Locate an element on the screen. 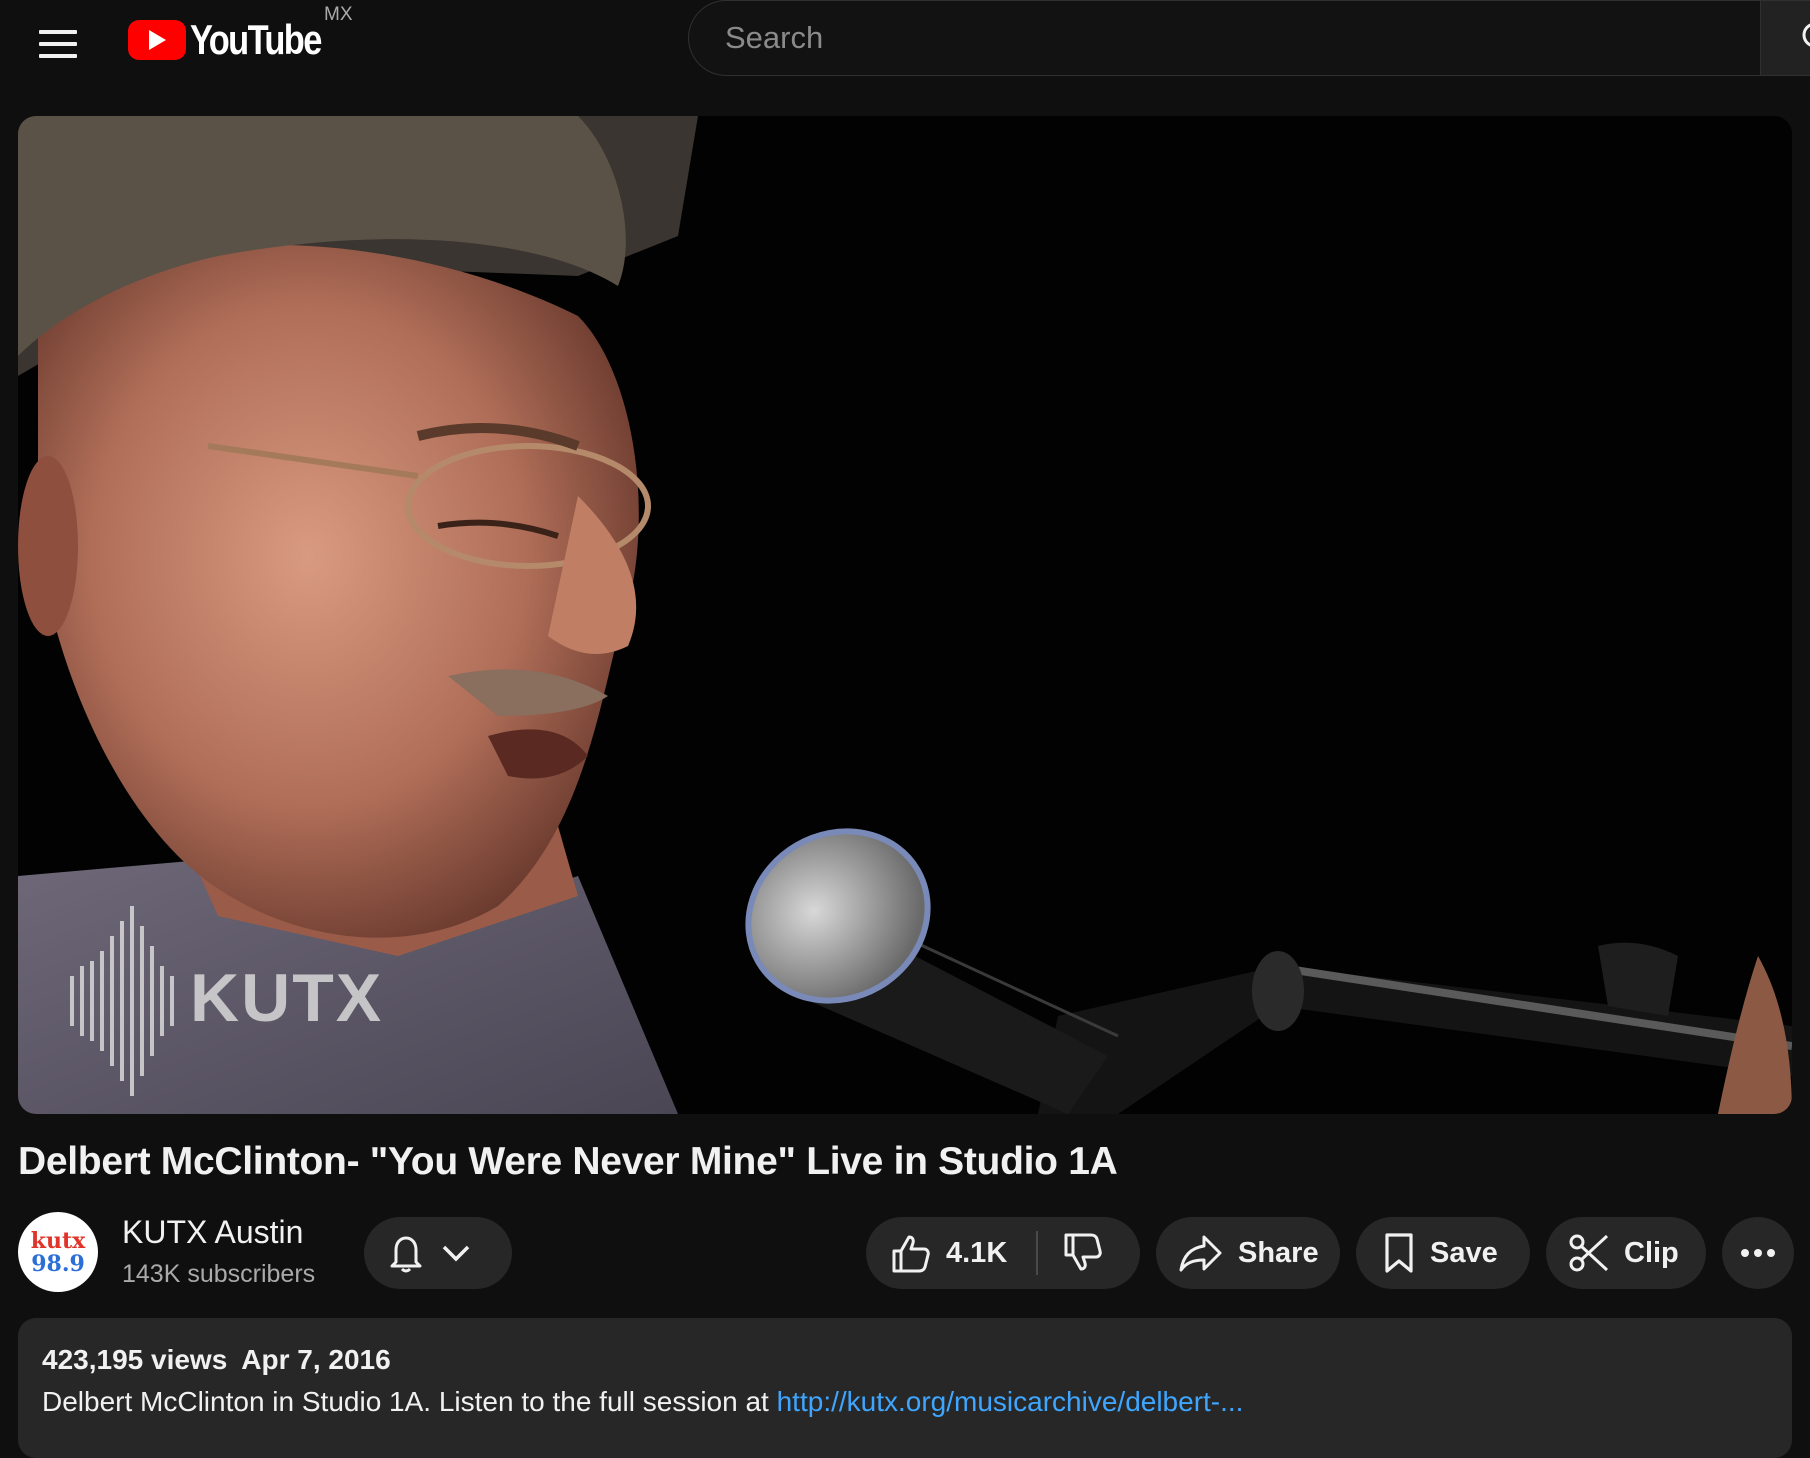 The image size is (1810, 1458). more-horizontal-icon is located at coordinates (1758, 1253).